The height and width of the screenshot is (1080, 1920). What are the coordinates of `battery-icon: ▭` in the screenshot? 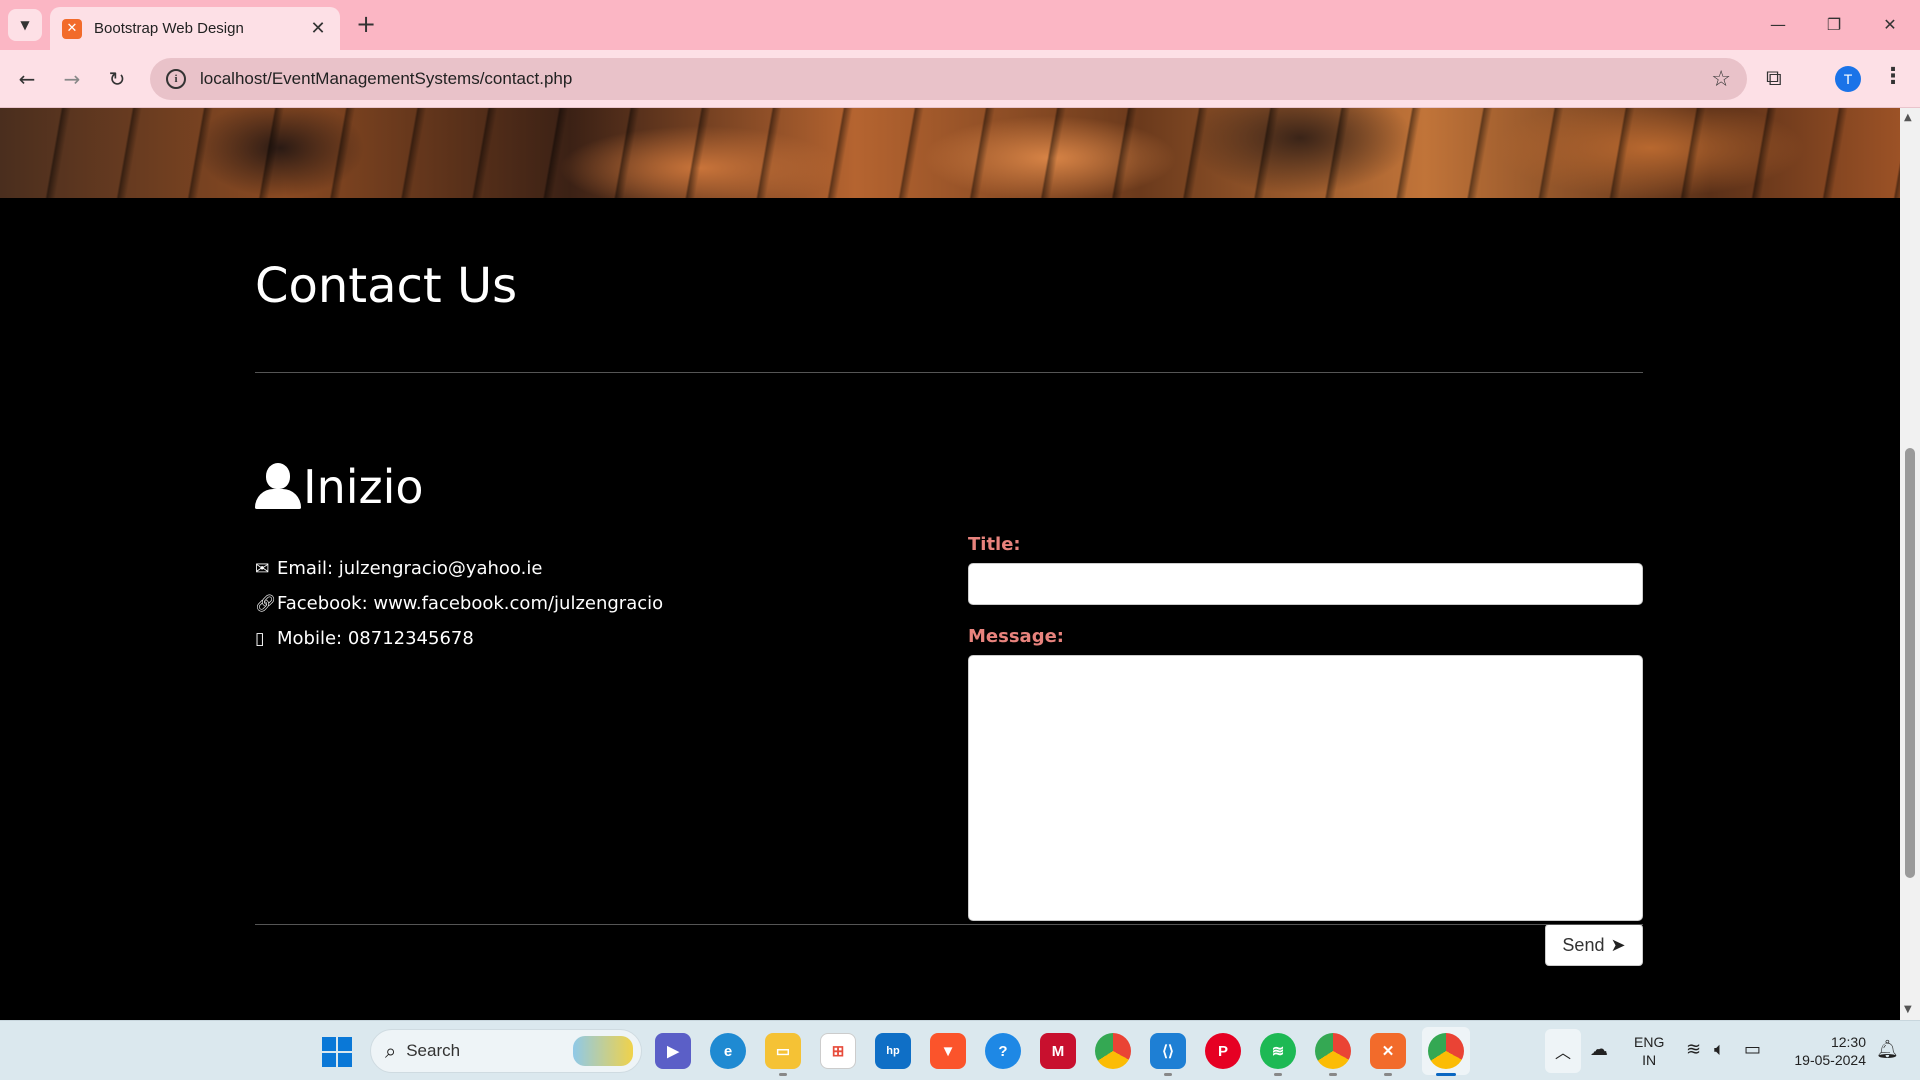 It's located at (1752, 1049).